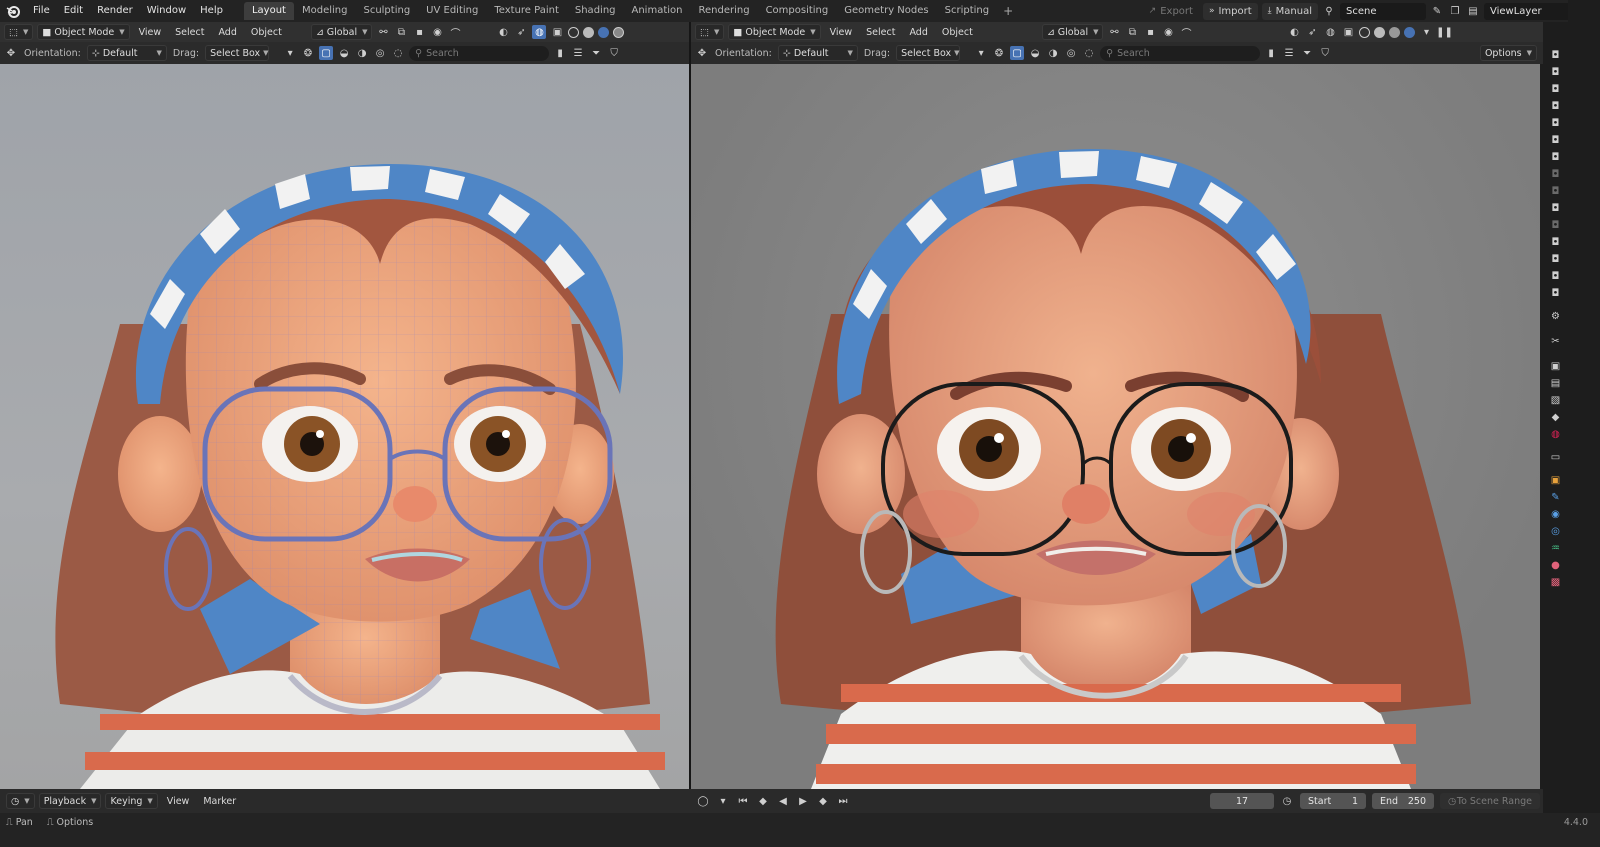 This screenshot has height=847, width=1600. Describe the element at coordinates (1508, 53) in the screenshot. I see `options-dropdown: Options ▼` at that location.